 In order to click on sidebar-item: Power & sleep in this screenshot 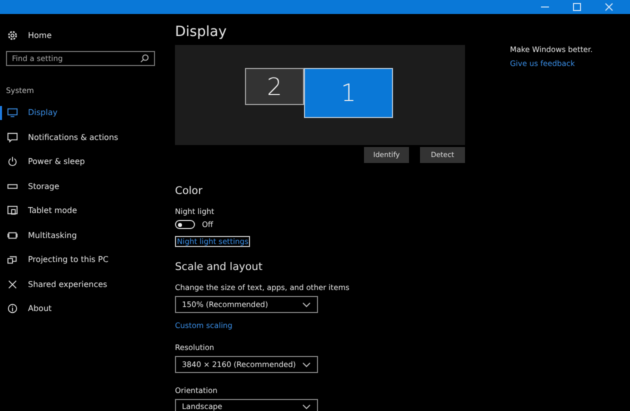, I will do `click(42, 161)`.